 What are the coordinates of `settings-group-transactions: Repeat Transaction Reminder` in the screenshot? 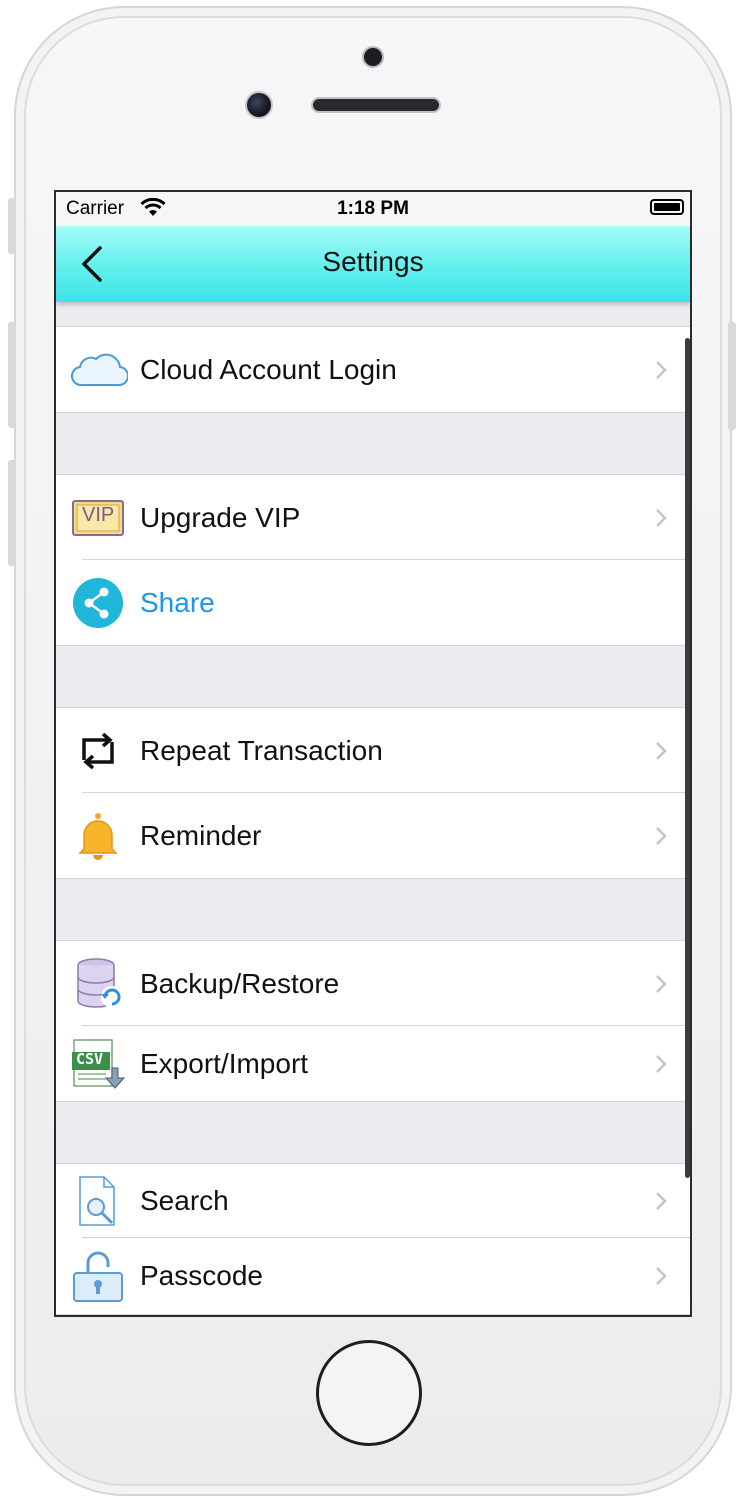 It's located at (373, 793).